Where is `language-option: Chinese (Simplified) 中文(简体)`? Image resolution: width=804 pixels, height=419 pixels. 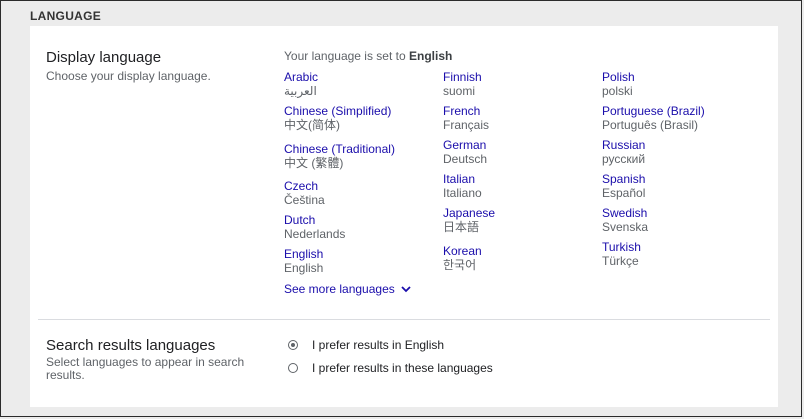 language-option: Chinese (Simplified) 中文(简体) is located at coordinates (359, 118).